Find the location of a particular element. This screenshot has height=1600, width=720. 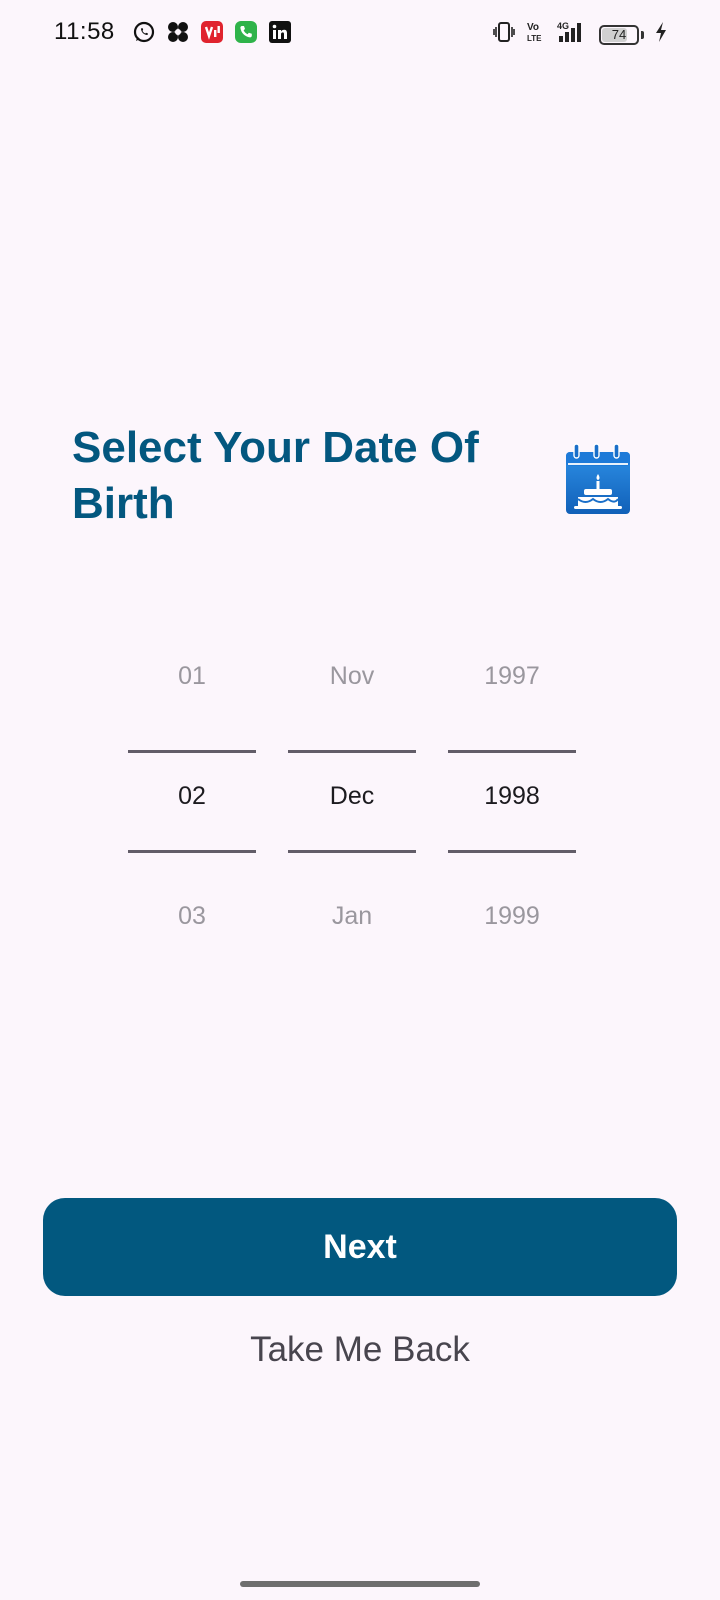

gesture-navigation-bar is located at coordinates (360, 1584).